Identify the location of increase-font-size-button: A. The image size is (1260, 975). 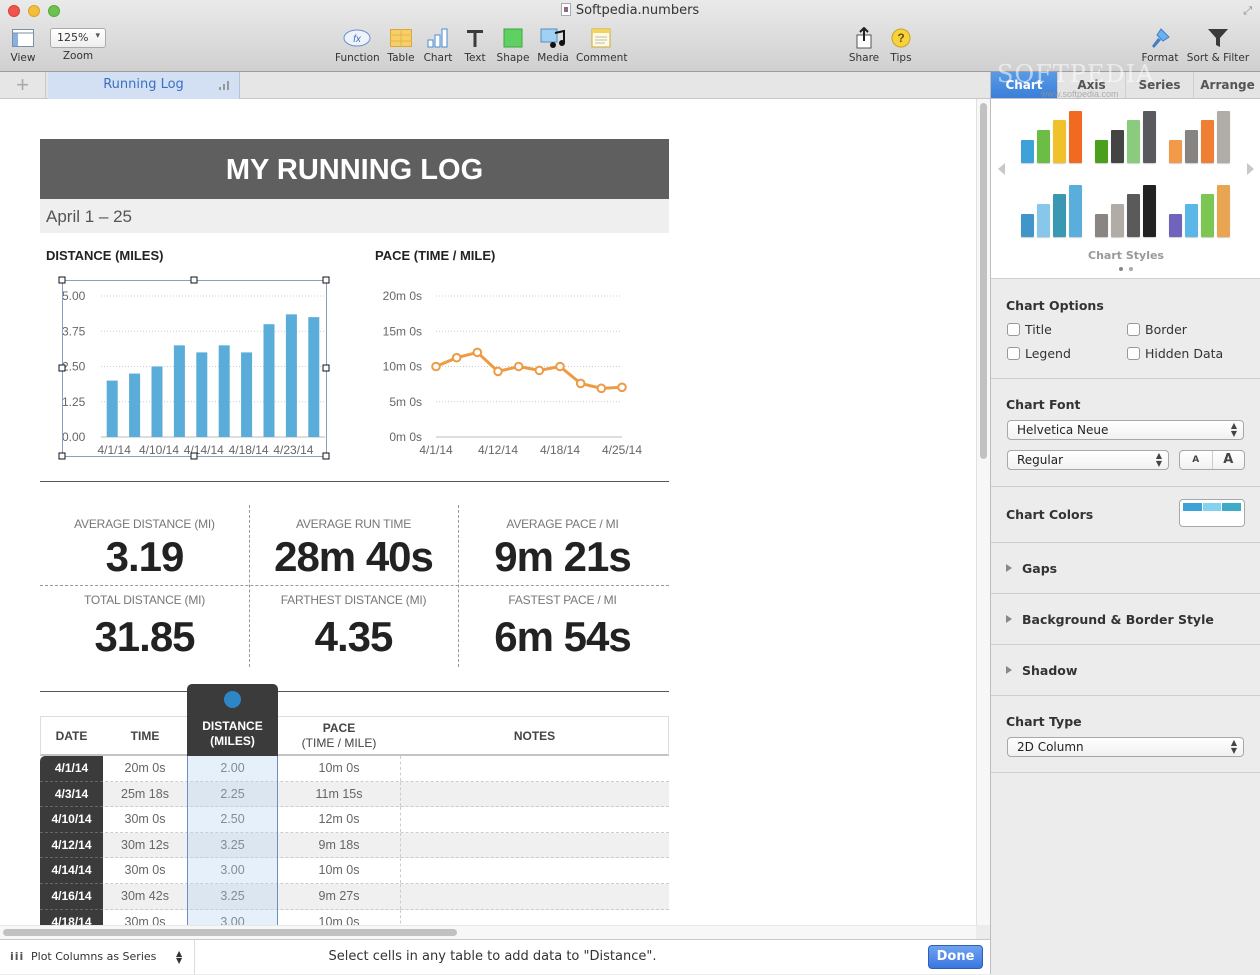
(1229, 460).